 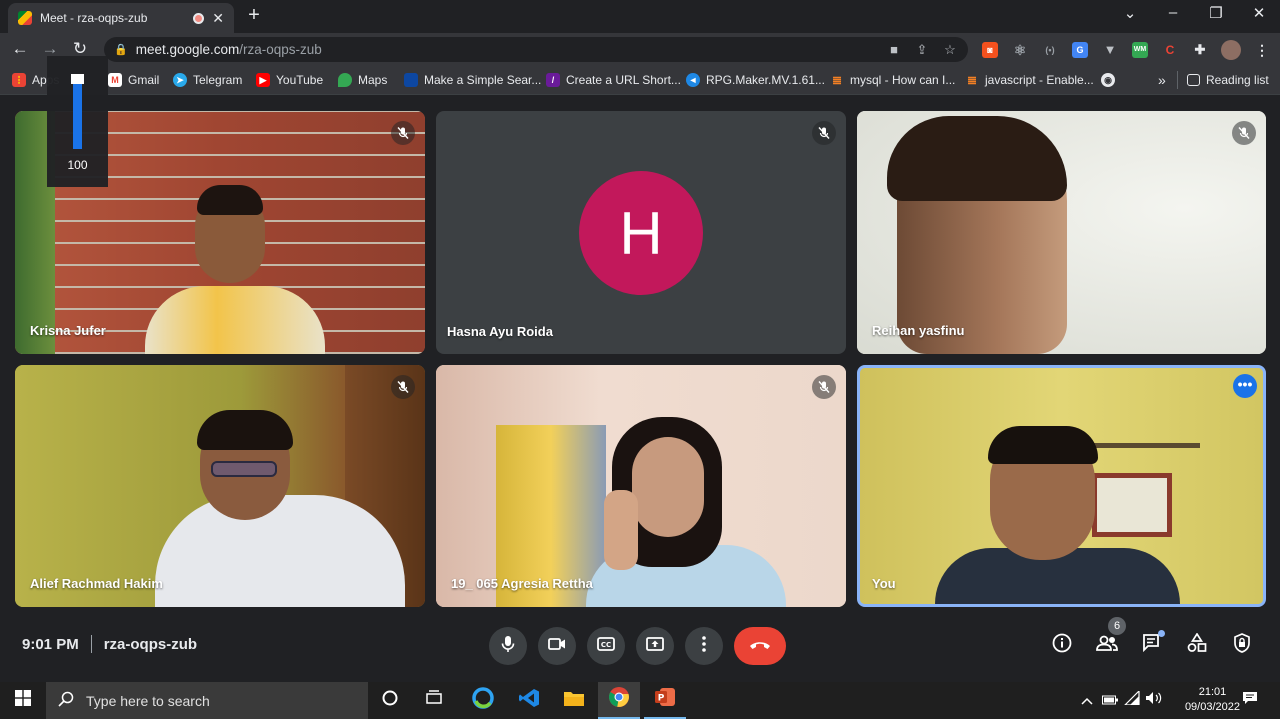 I want to click on windows-taskbar: Type here to search P 21:01 09/03/2022, so click(x=640, y=700).